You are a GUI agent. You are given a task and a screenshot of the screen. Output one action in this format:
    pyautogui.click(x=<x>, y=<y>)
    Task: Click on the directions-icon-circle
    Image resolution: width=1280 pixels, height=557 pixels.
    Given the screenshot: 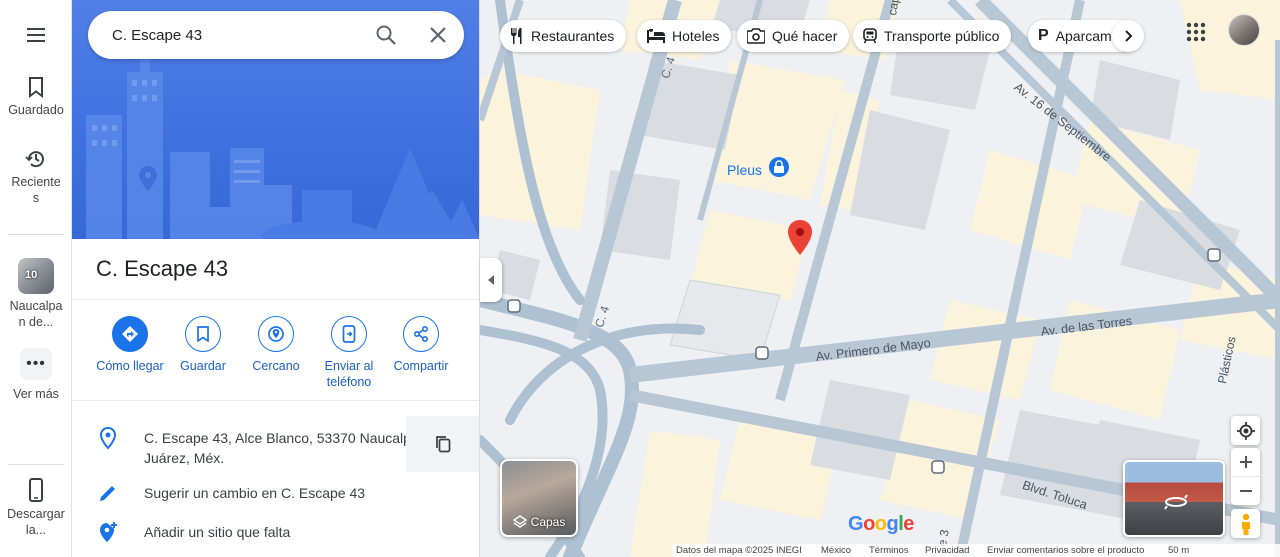 What is the action you would take?
    pyautogui.click(x=130, y=334)
    